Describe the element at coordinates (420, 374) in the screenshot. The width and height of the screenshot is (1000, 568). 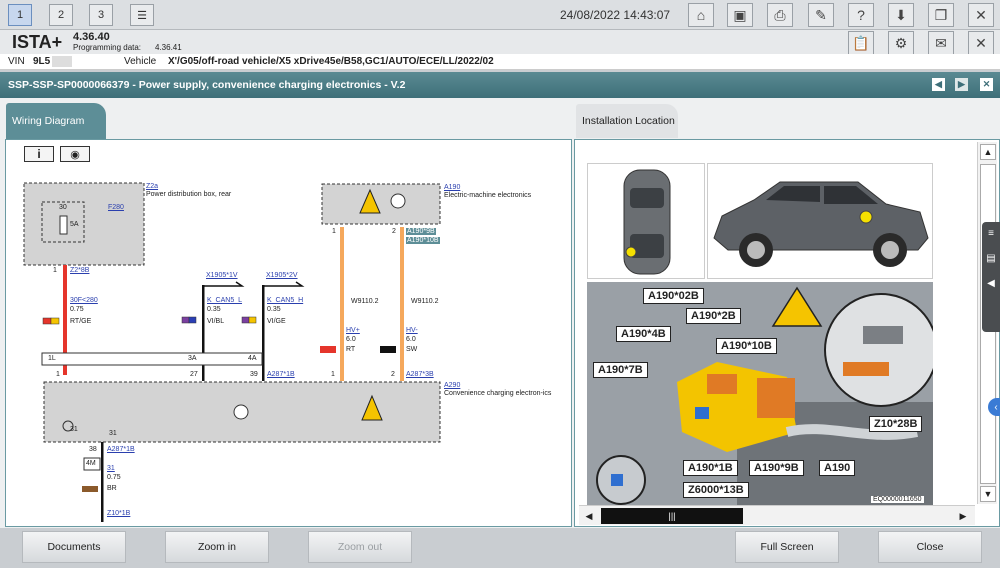
I see `a287-3b-label: A287*3B` at that location.